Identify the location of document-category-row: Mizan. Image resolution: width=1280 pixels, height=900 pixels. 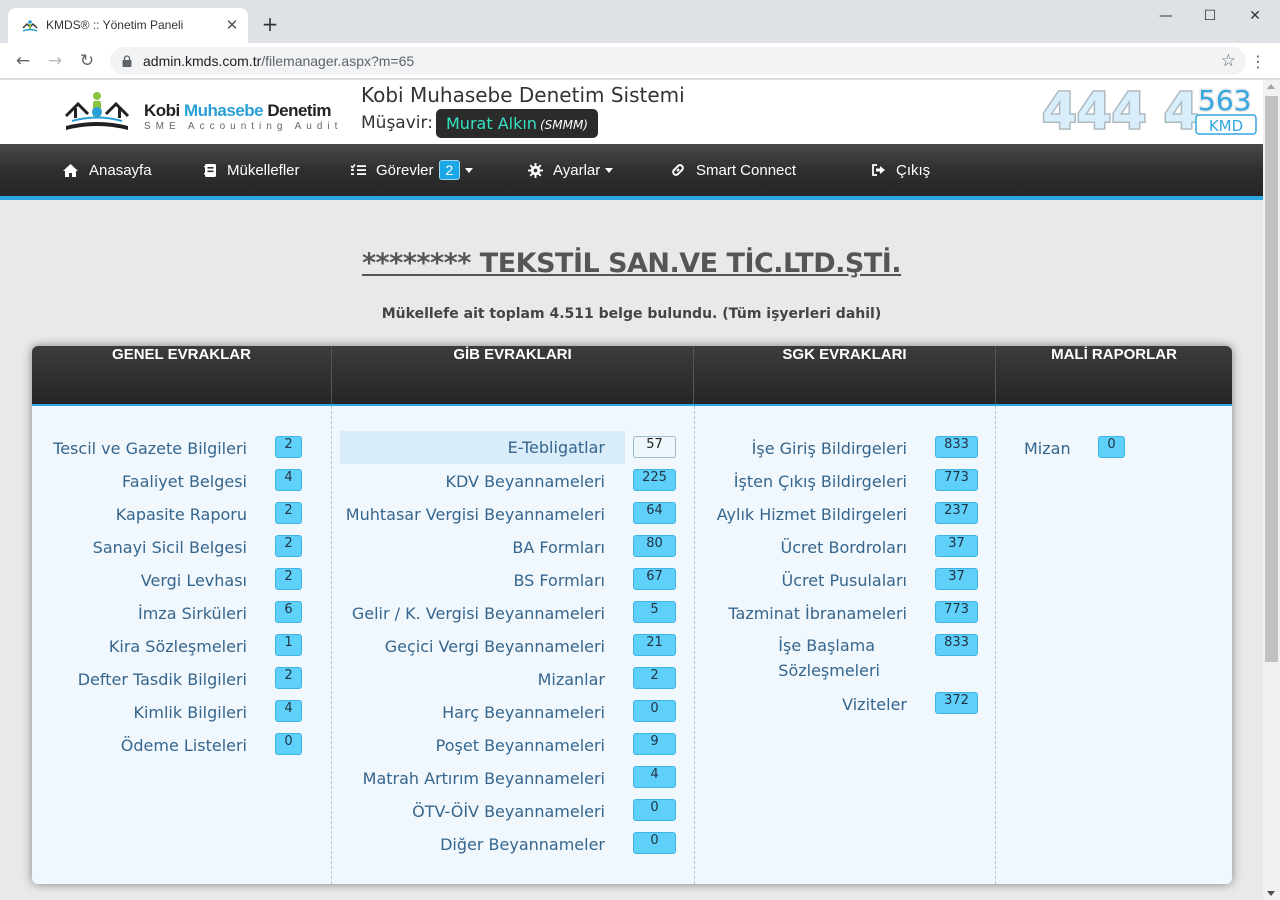
(1057, 448).